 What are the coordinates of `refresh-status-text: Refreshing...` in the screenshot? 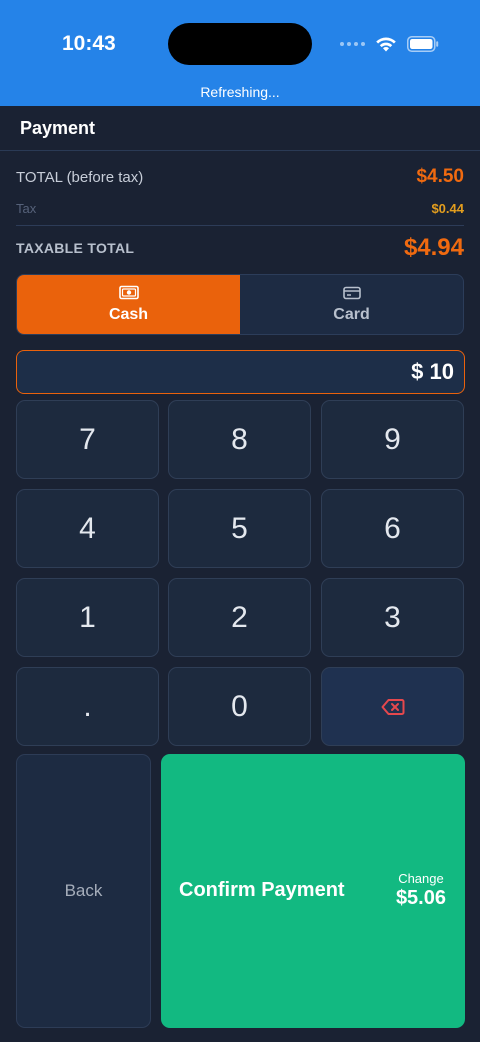 It's located at (240, 92).